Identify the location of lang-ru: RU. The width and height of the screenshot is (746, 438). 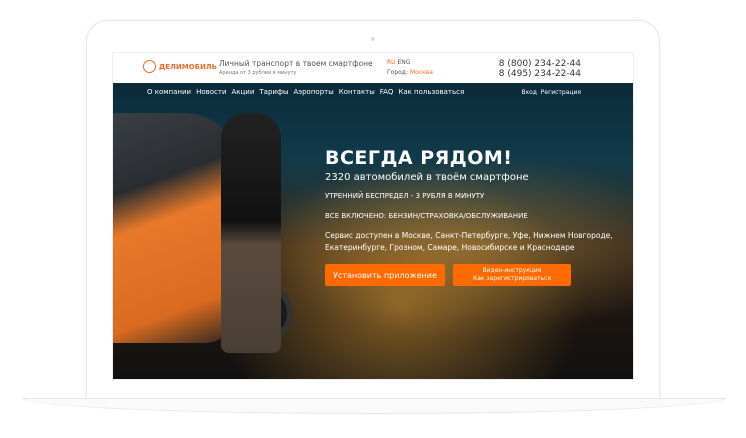
(391, 62).